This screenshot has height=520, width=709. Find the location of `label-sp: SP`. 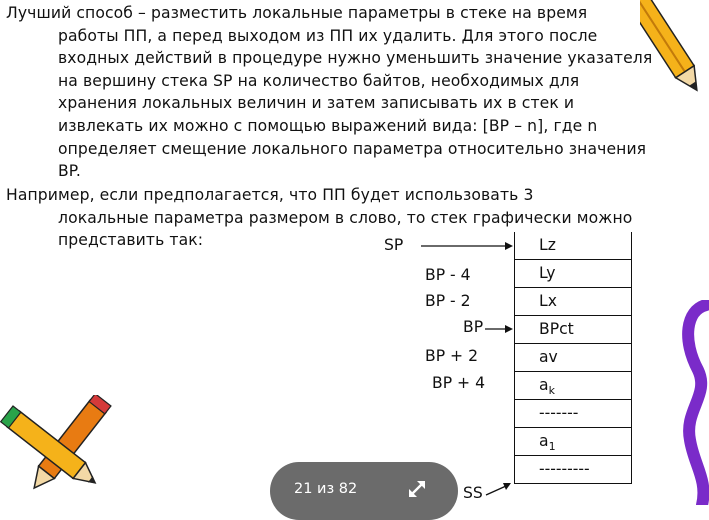

label-sp: SP is located at coordinates (394, 245).